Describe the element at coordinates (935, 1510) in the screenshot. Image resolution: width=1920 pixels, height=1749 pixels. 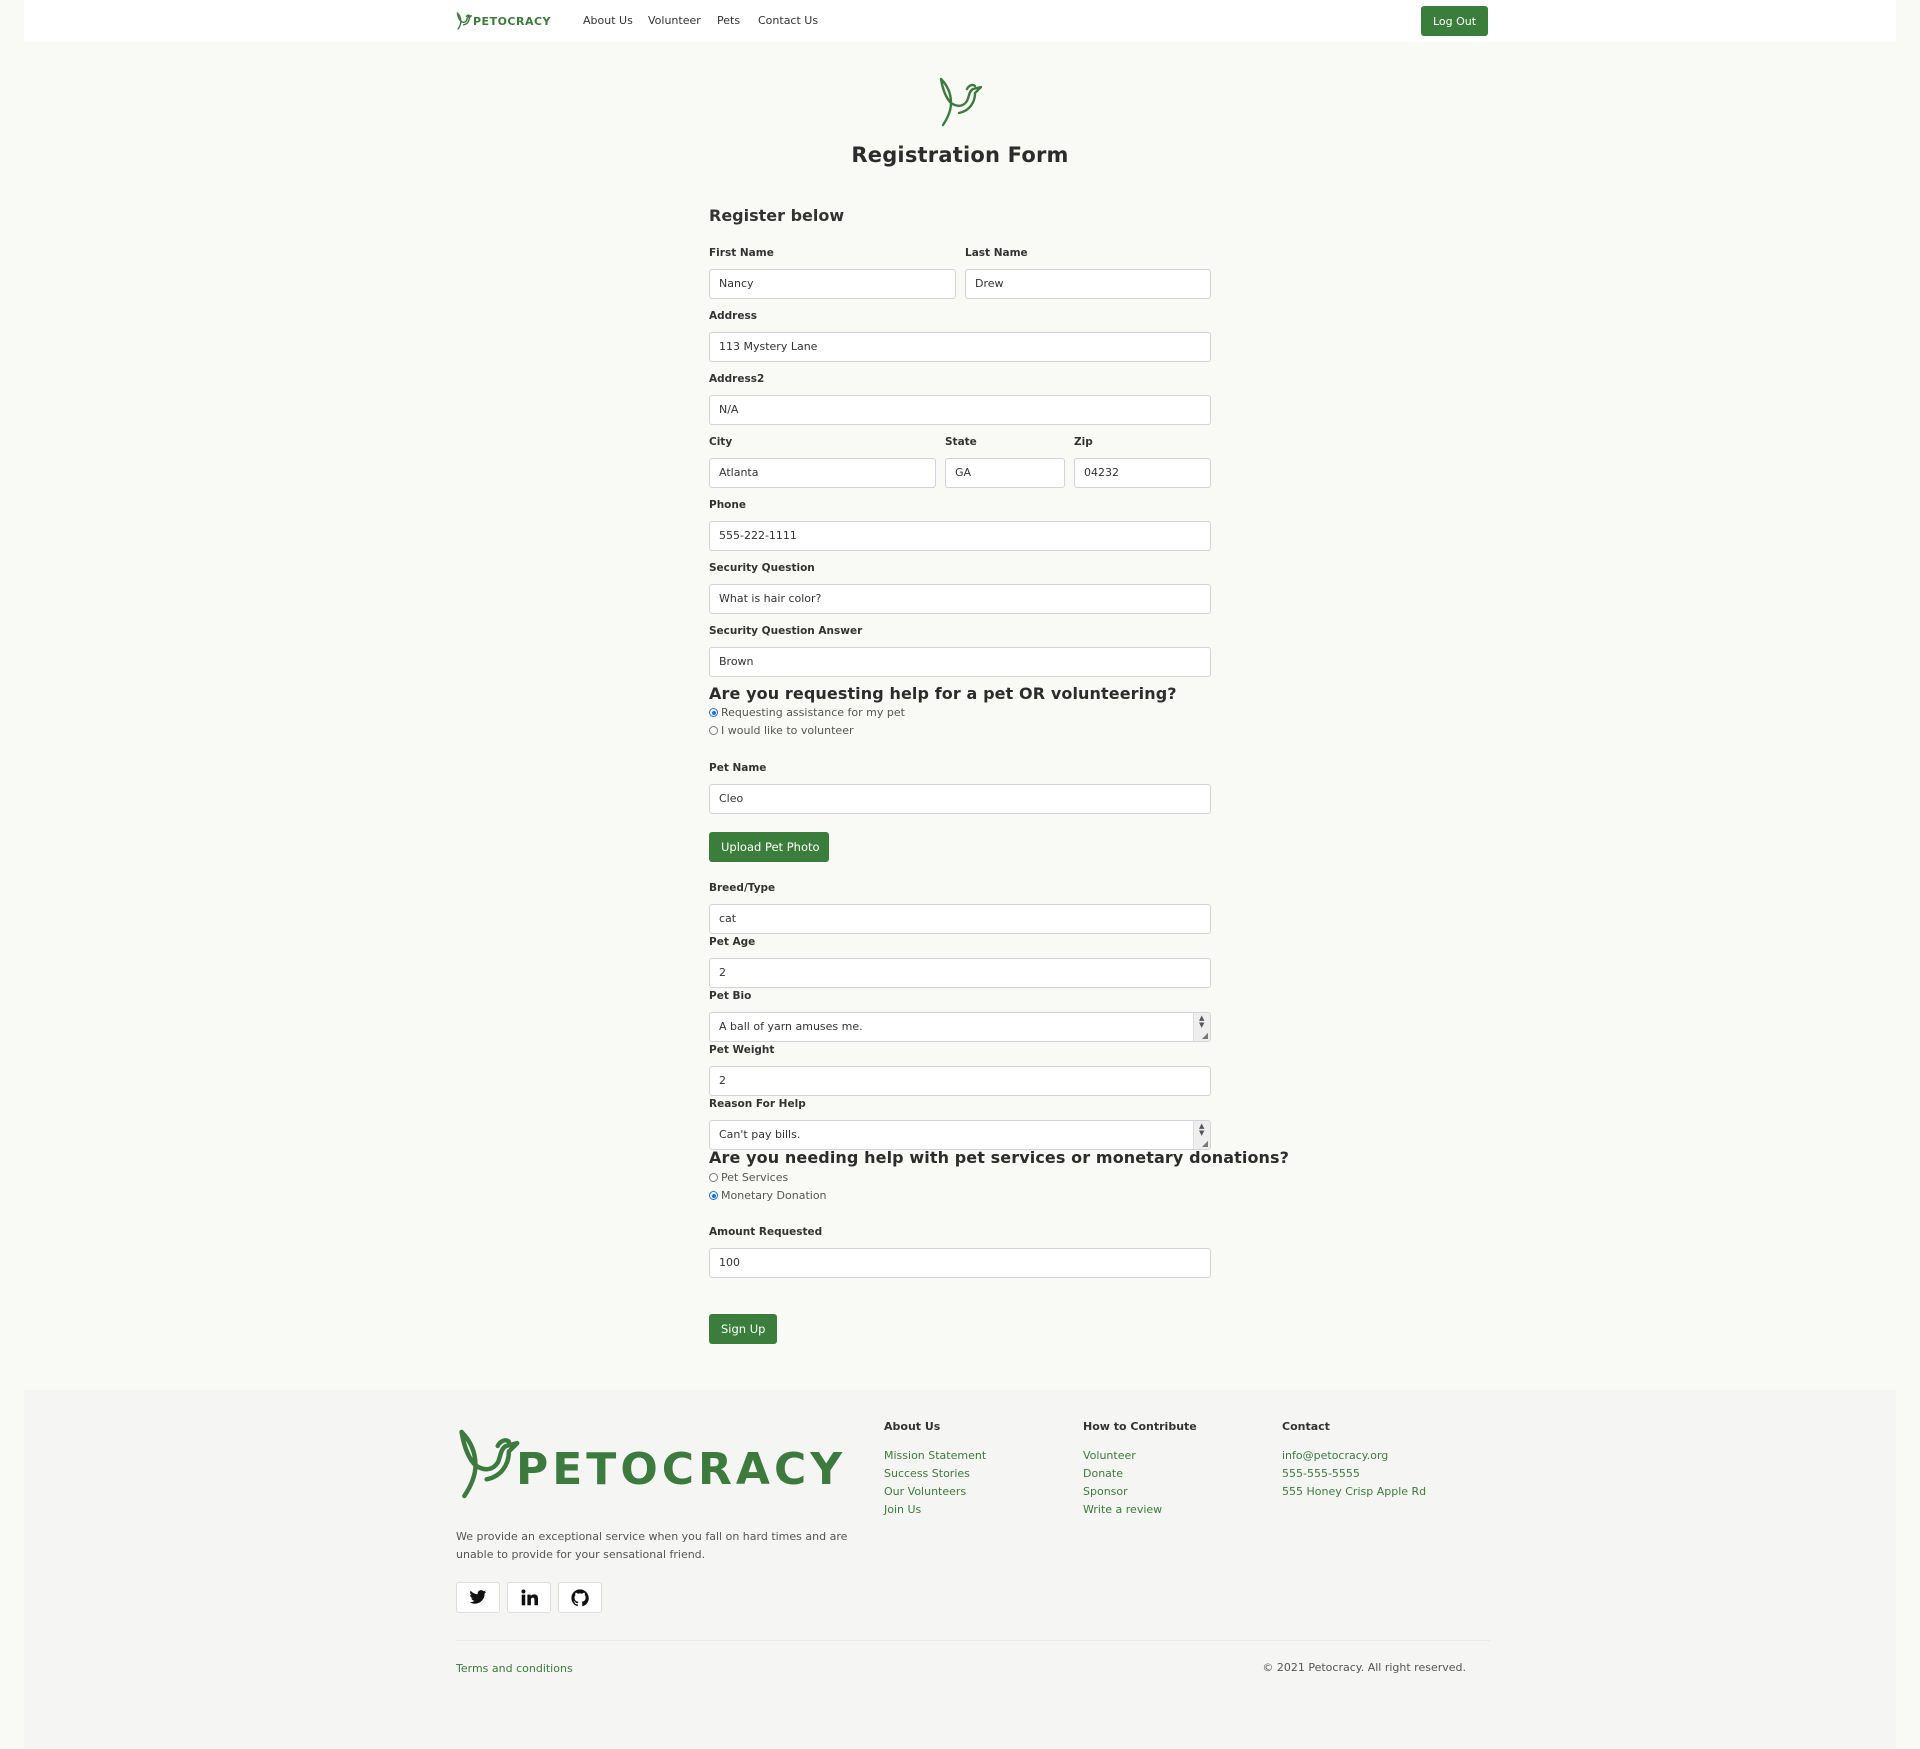
I see `footer-link-join-us: Join Us` at that location.